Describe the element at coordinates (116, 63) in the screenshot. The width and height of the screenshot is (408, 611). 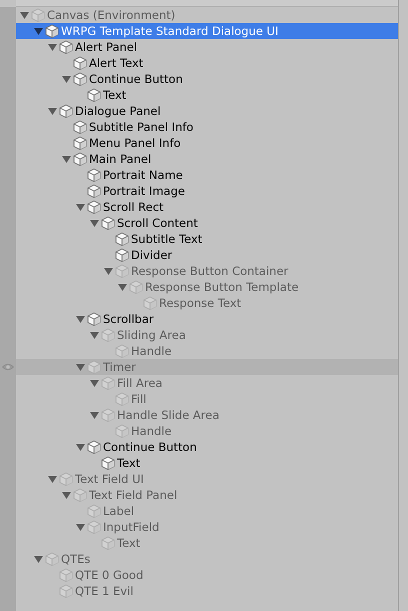
I see `object-name: Alert Text` at that location.